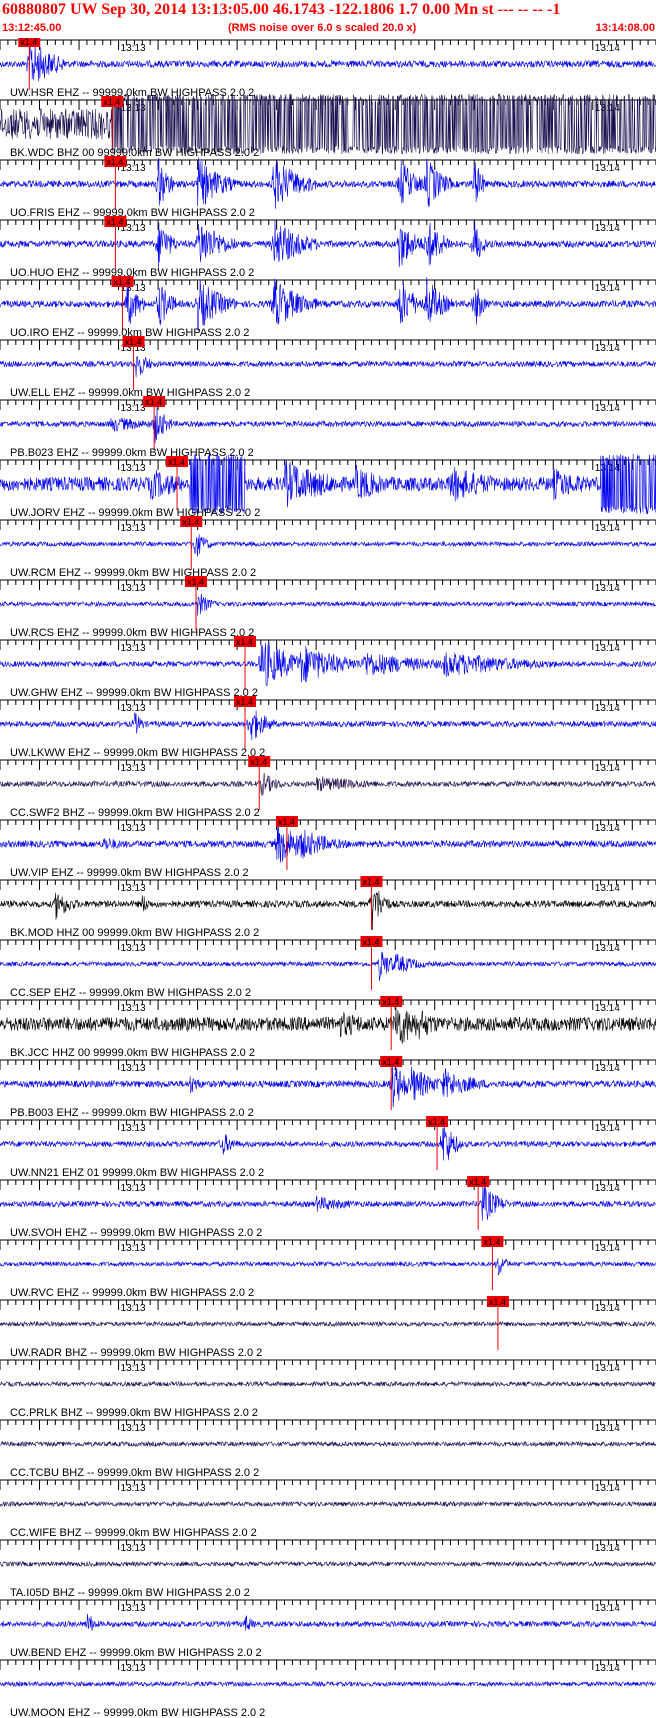  I want to click on waveform-uw-moon, so click(328, 1684).